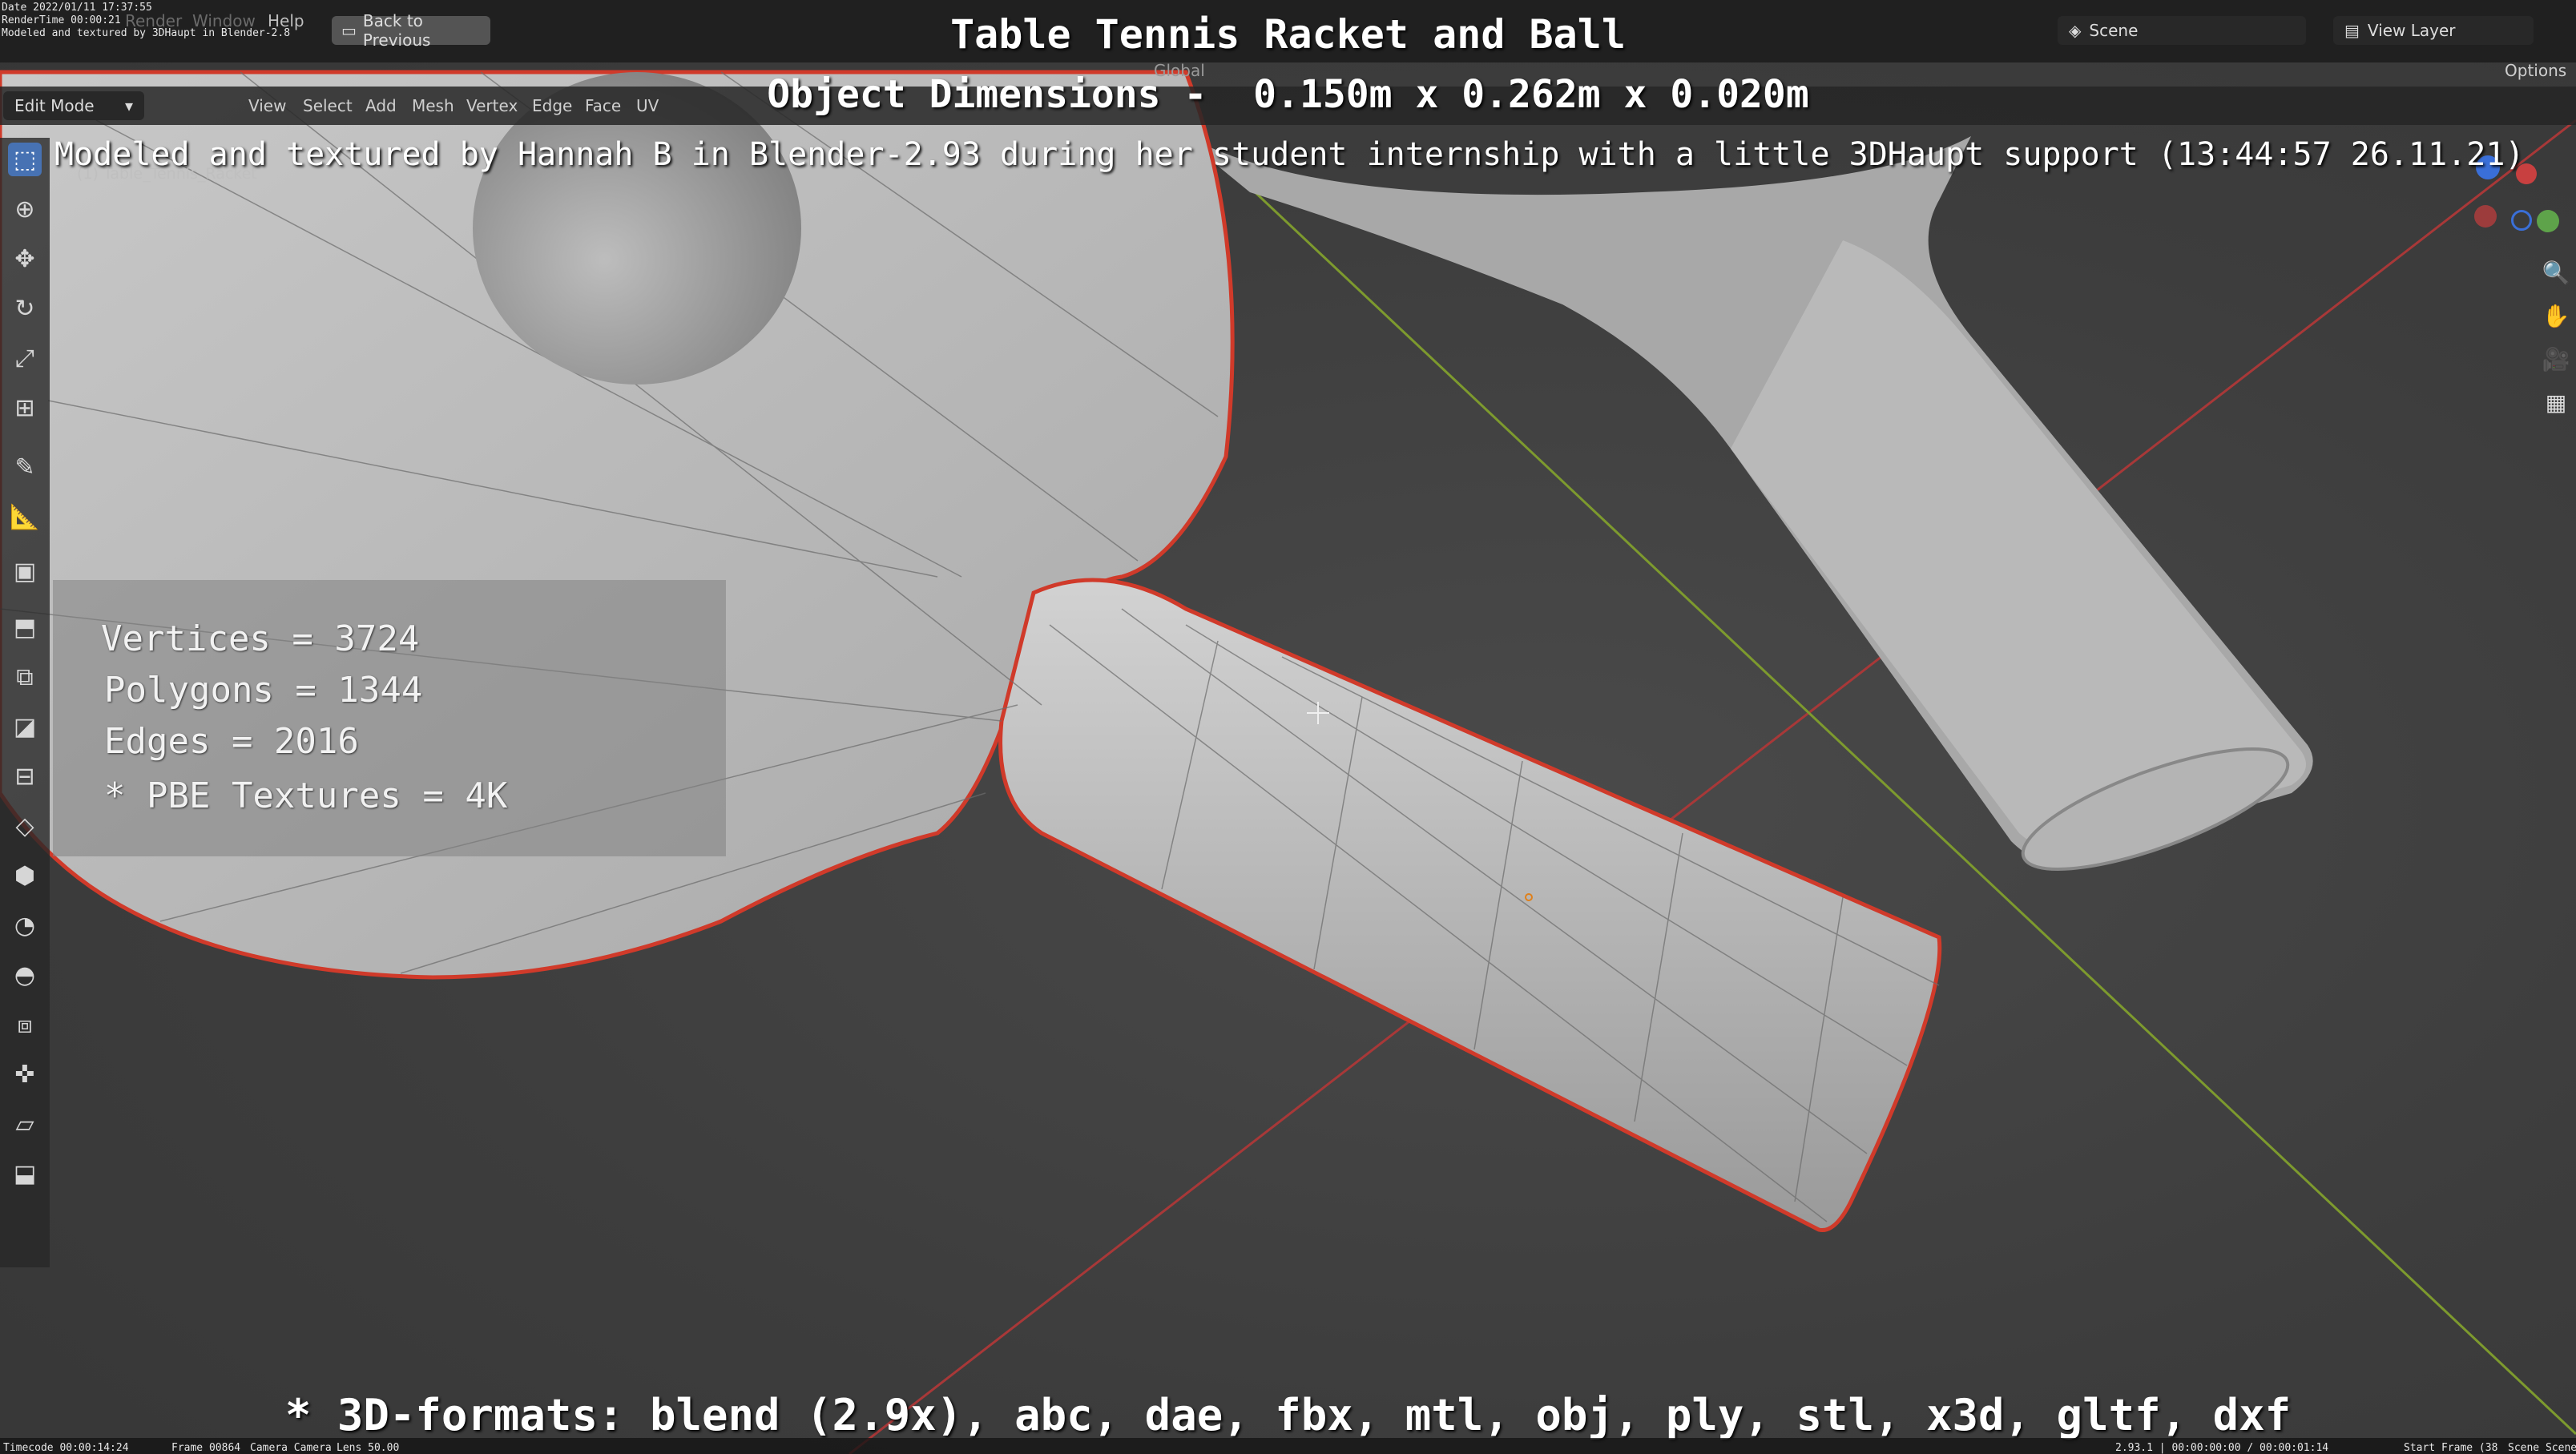 This screenshot has width=2576, height=1454. Describe the element at coordinates (25, 627) in the screenshot. I see `extrude-icon: ⬒` at that location.